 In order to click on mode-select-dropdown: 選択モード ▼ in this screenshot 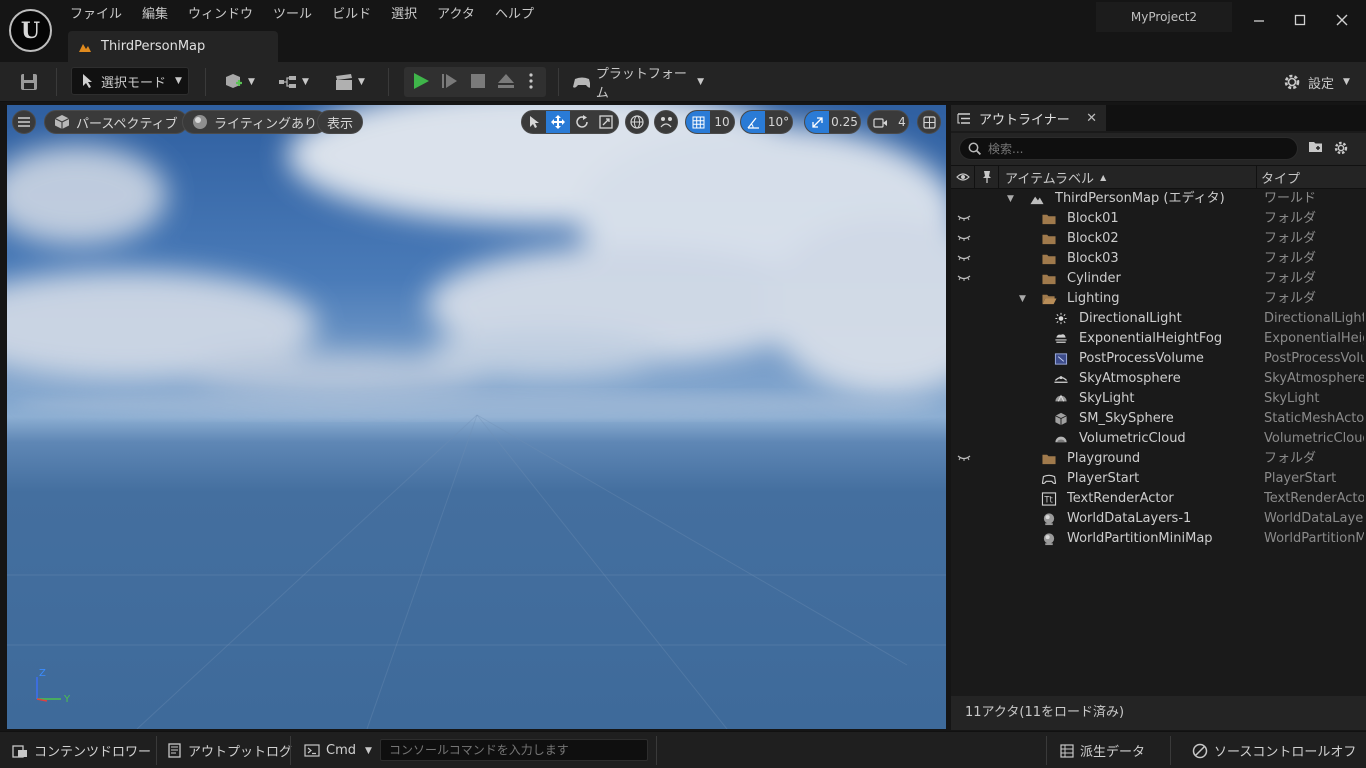, I will do `click(130, 81)`.